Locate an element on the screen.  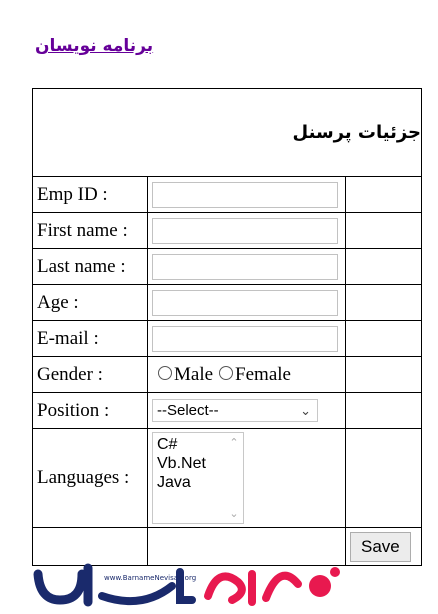
email-label: E-mail : is located at coordinates (90, 338).